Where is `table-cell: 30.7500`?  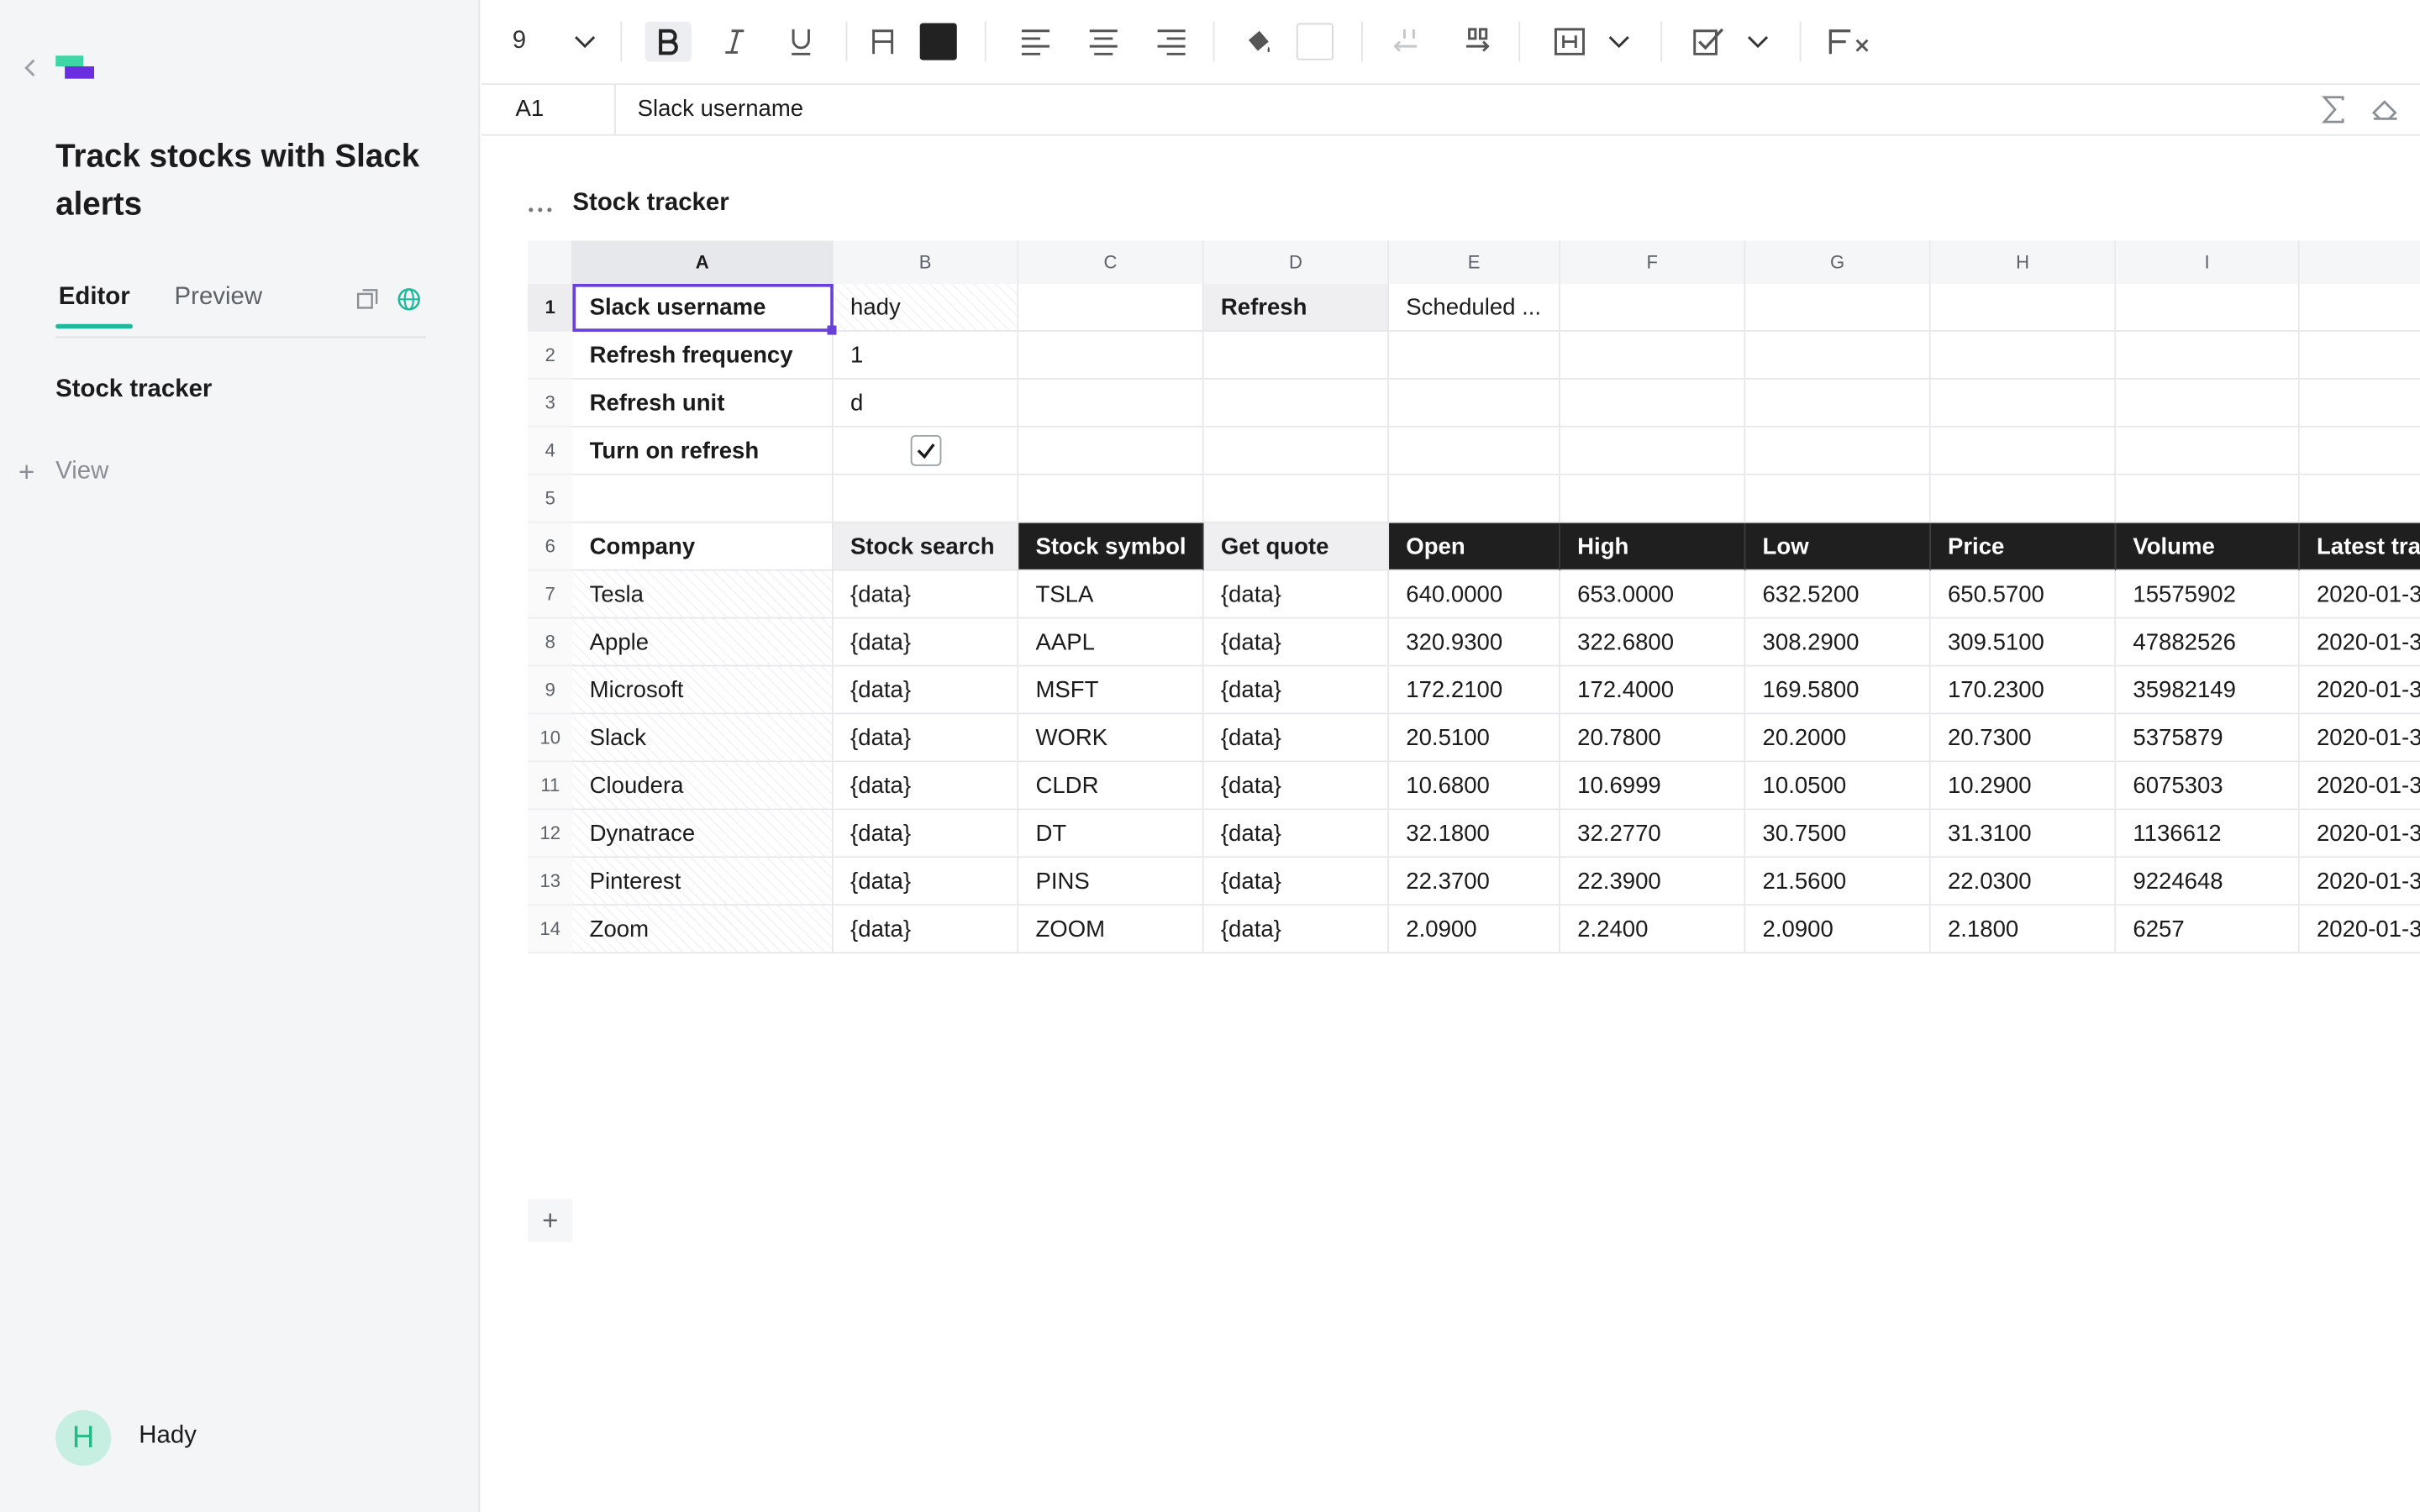 table-cell: 30.7500 is located at coordinates (1838, 834).